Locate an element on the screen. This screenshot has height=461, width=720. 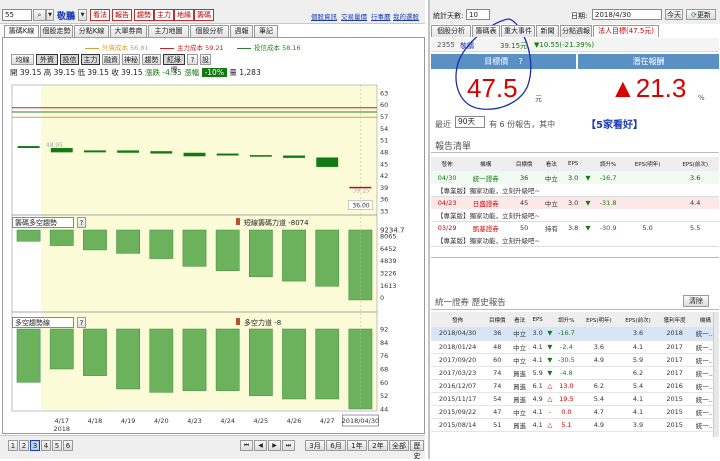
next-icon: ▶ is located at coordinates (274, 445).